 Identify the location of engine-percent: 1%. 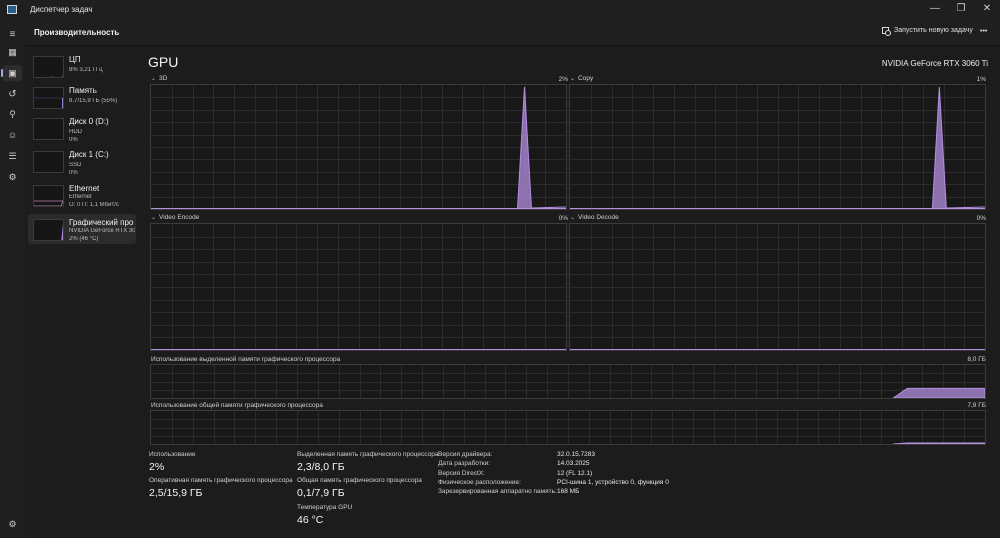
(981, 79).